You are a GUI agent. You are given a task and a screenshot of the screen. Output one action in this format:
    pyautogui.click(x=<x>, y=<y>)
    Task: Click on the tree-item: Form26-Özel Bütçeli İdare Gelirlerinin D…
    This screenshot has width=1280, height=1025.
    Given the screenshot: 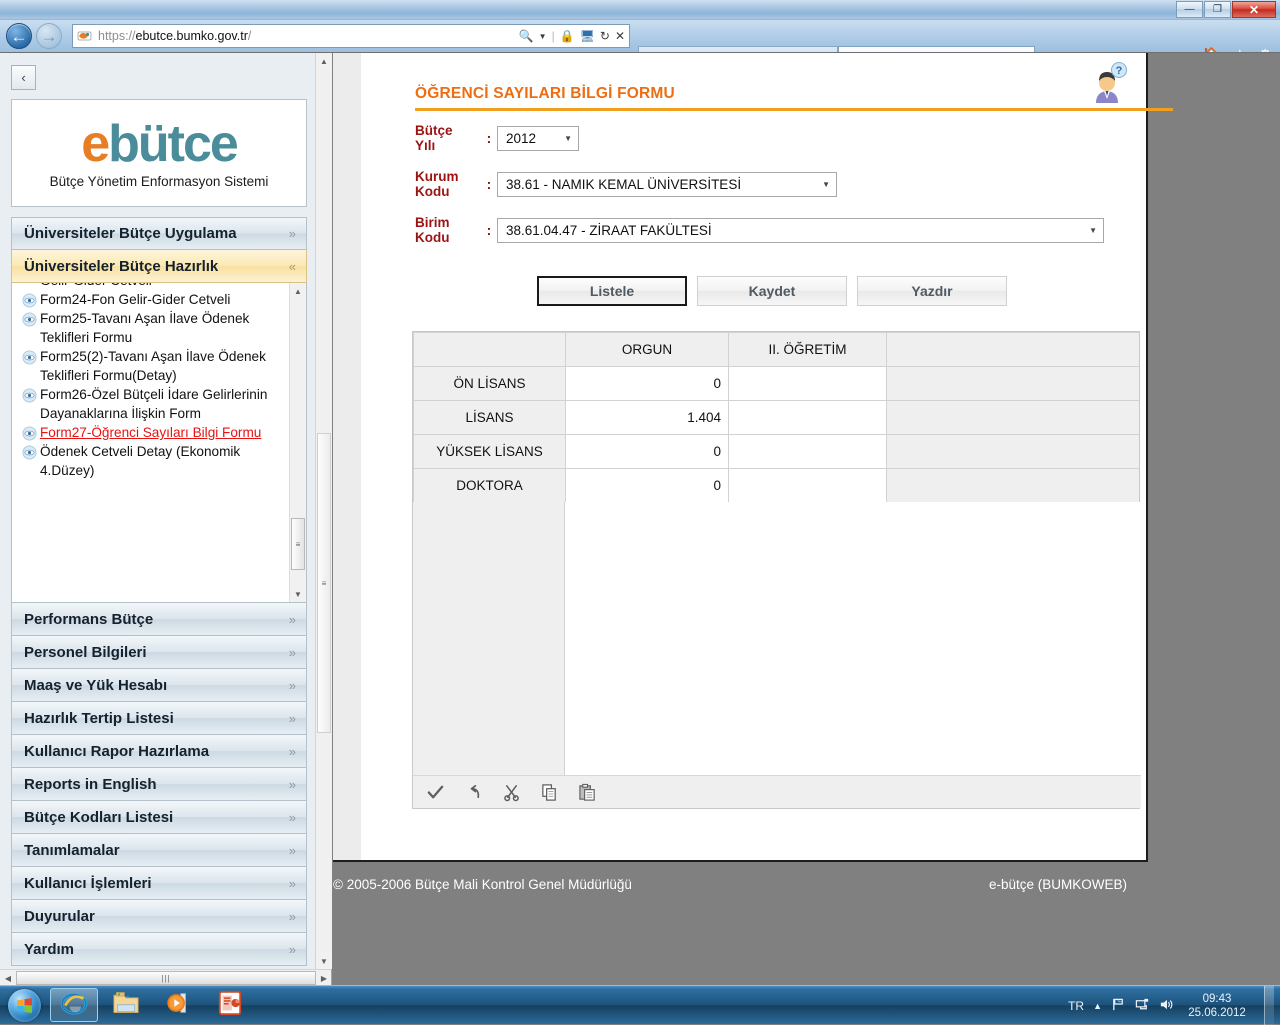 What is the action you would take?
    pyautogui.click(x=150, y=404)
    